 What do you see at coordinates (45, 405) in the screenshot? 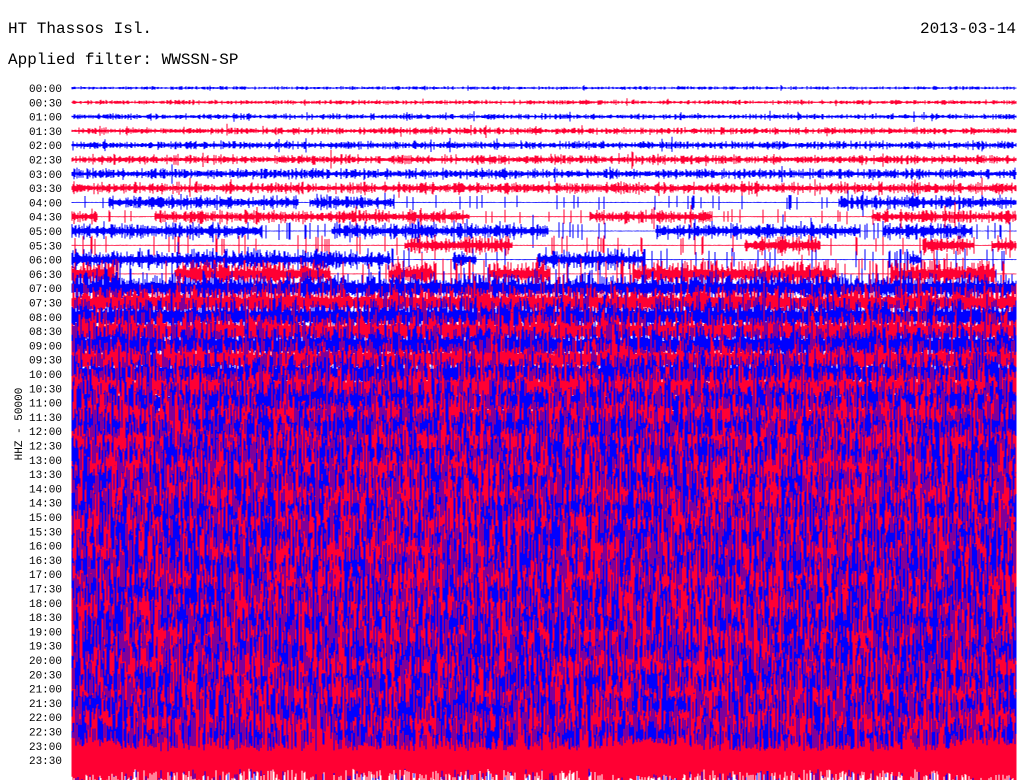
I see `row-time-label: 11:00` at bounding box center [45, 405].